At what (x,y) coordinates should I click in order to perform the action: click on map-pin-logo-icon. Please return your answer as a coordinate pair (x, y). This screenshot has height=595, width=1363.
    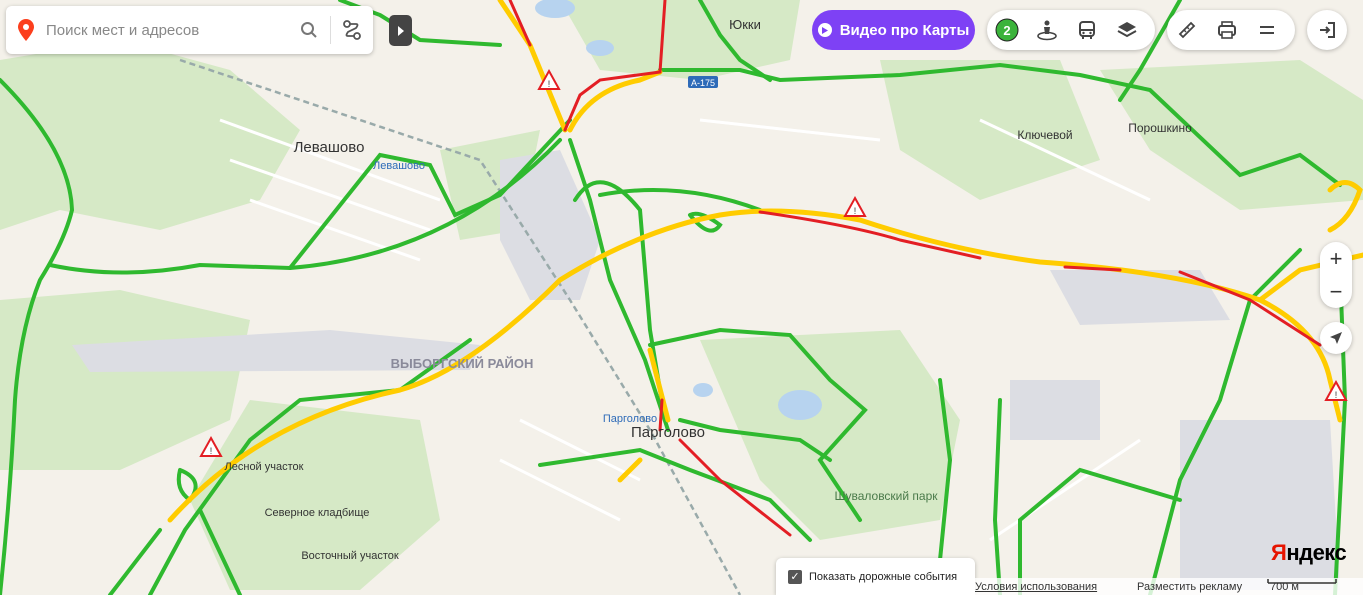
    Looking at the image, I should click on (26, 30).